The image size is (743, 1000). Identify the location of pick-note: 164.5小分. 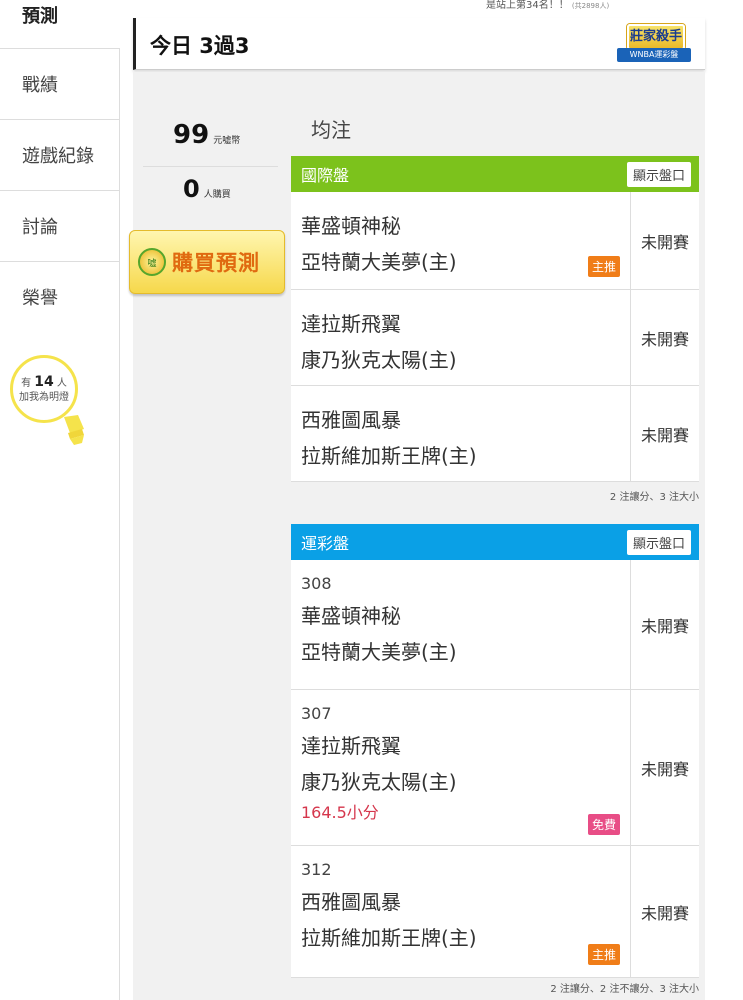
(340, 812).